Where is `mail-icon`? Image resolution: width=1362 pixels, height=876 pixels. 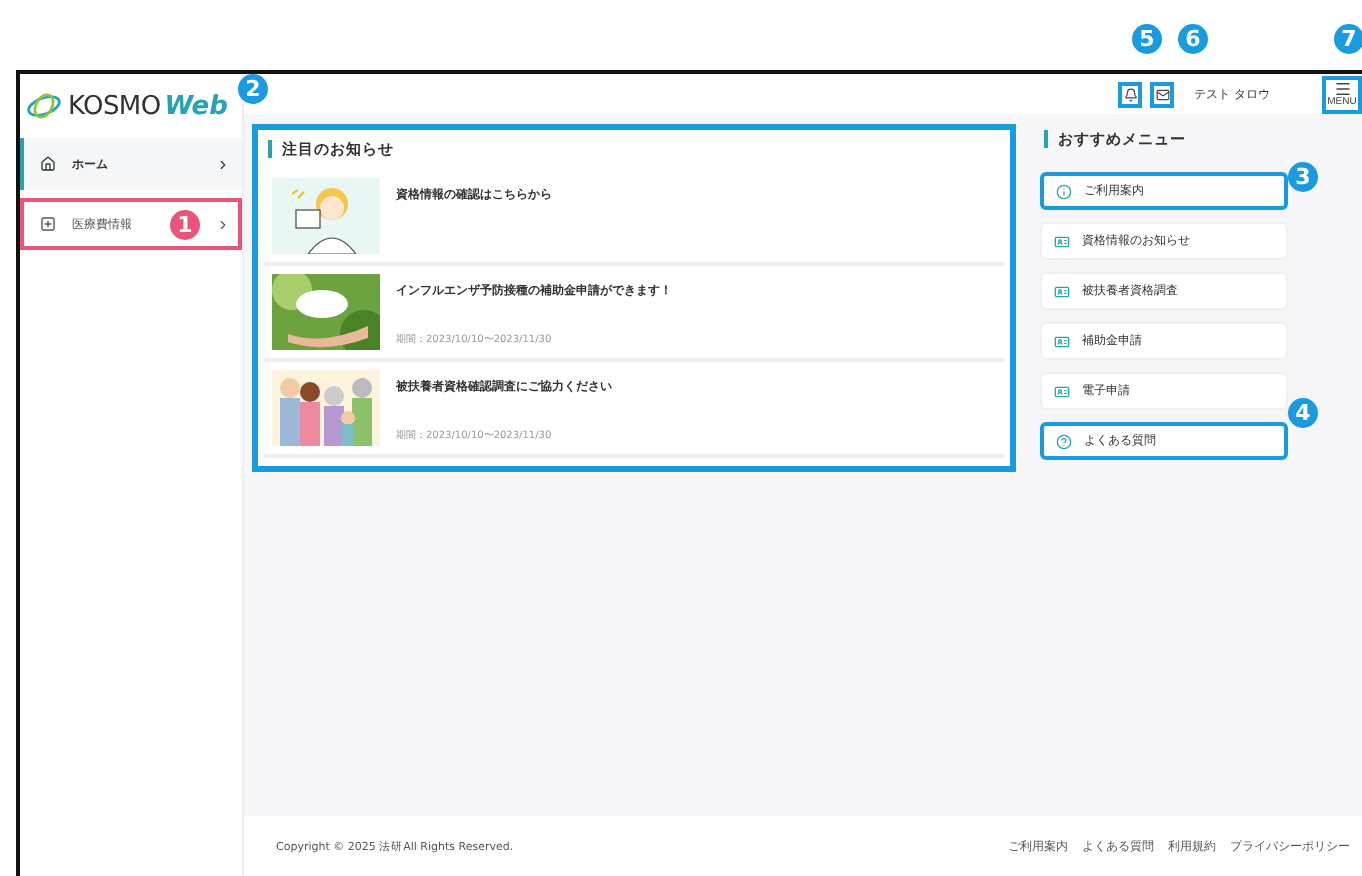 mail-icon is located at coordinates (1162, 94).